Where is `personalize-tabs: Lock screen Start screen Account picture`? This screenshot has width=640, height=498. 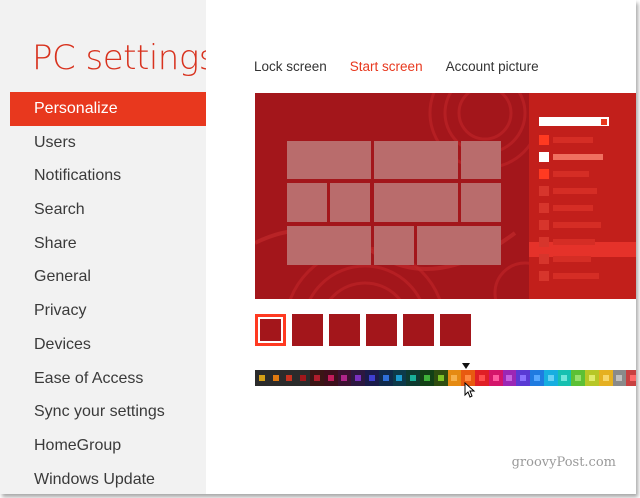 personalize-tabs: Lock screen Start screen Account picture is located at coordinates (396, 66).